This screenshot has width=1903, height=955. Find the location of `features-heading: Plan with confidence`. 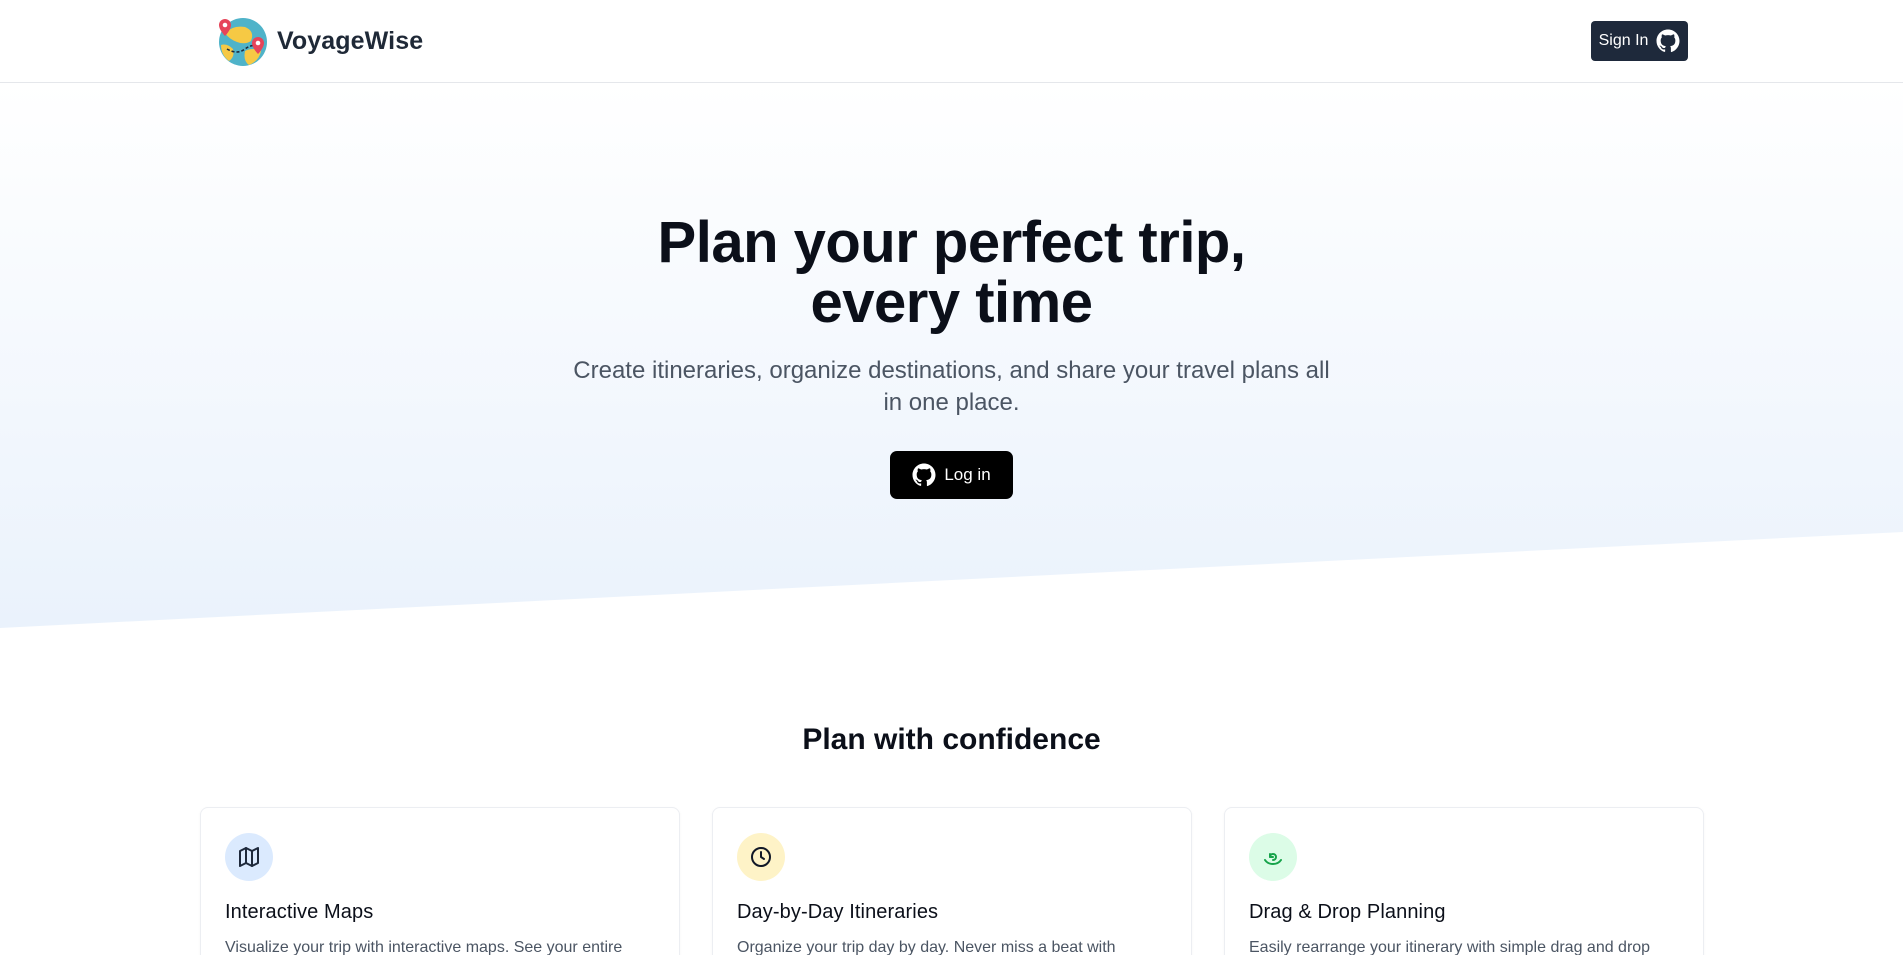

features-heading: Plan with confidence is located at coordinates (951, 739).